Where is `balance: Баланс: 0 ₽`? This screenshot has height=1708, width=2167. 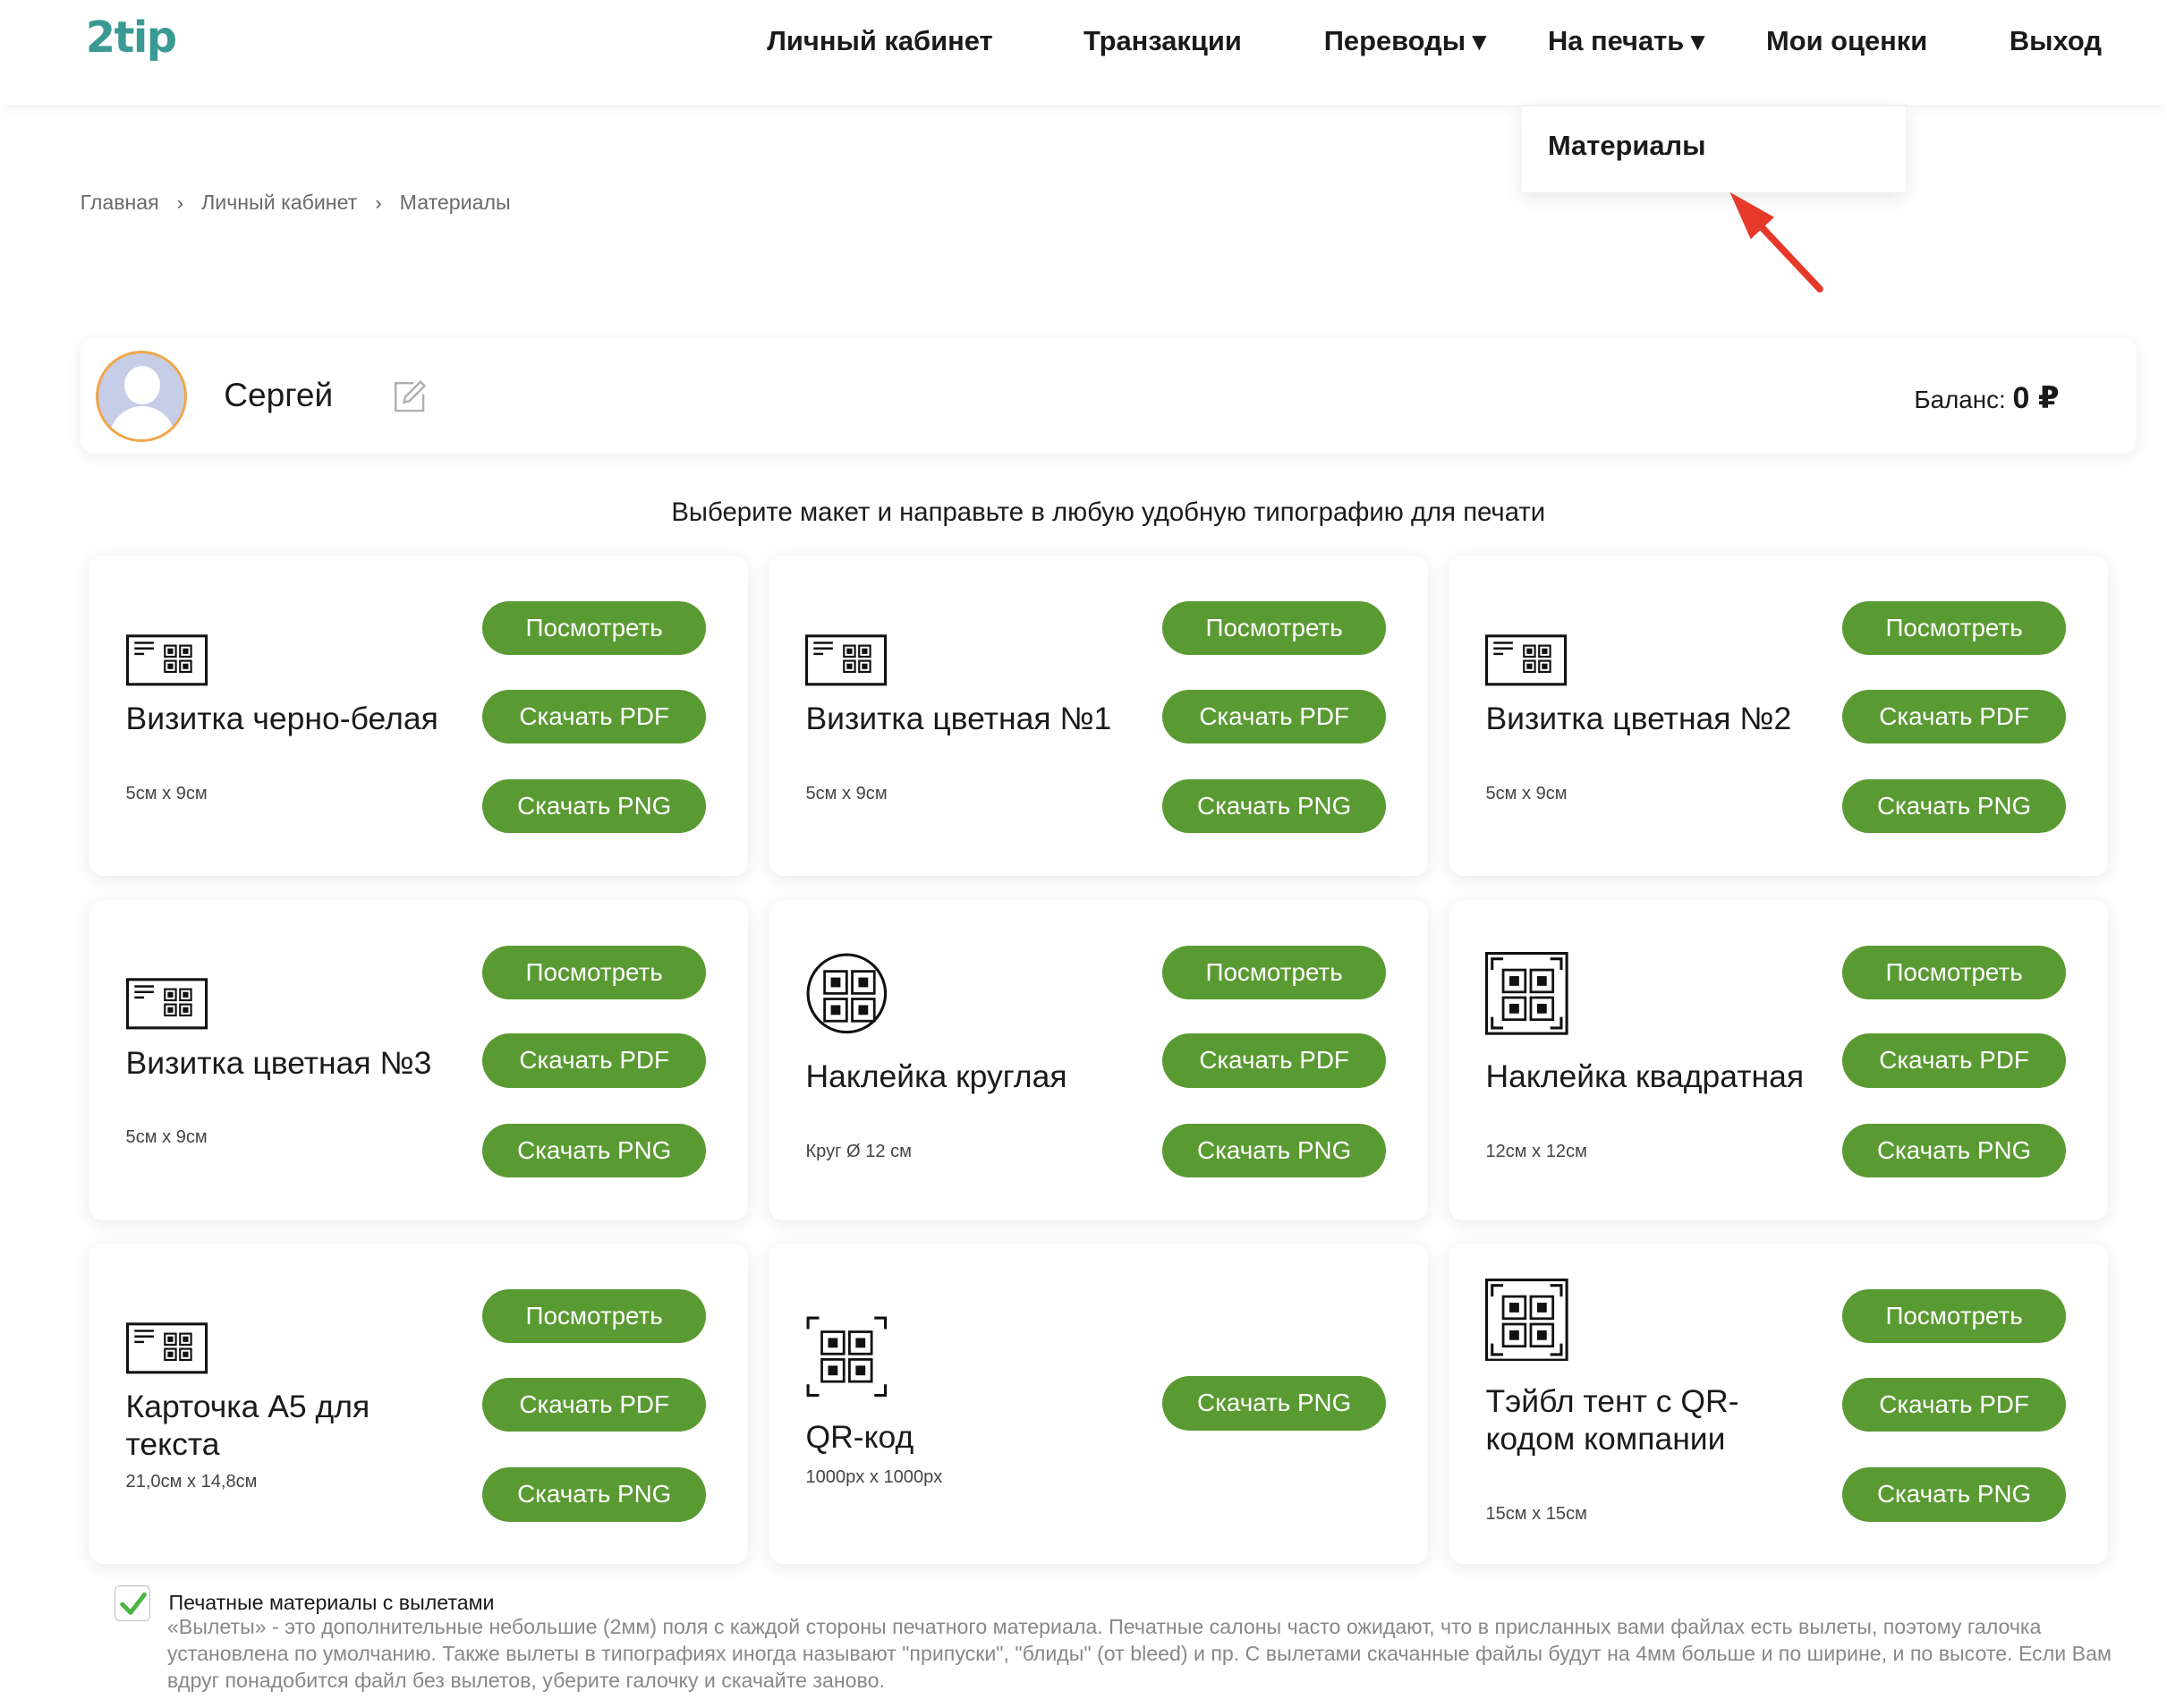
balance: Баланс: 0 ₽ is located at coordinates (1987, 397).